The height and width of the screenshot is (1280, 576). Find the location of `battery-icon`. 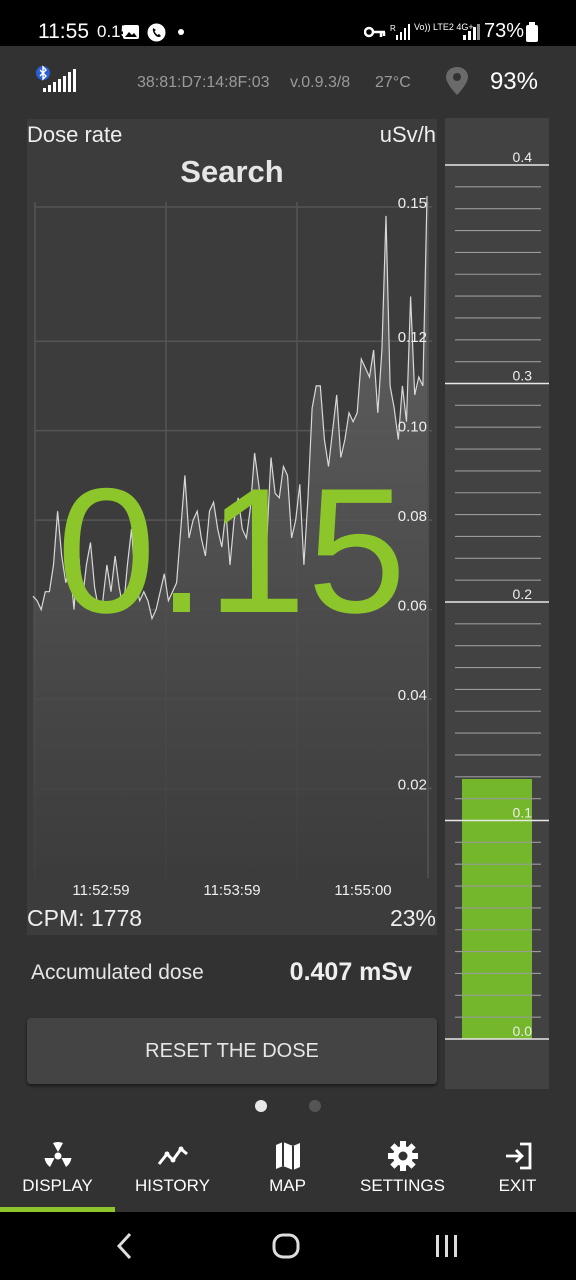

battery-icon is located at coordinates (532, 32).